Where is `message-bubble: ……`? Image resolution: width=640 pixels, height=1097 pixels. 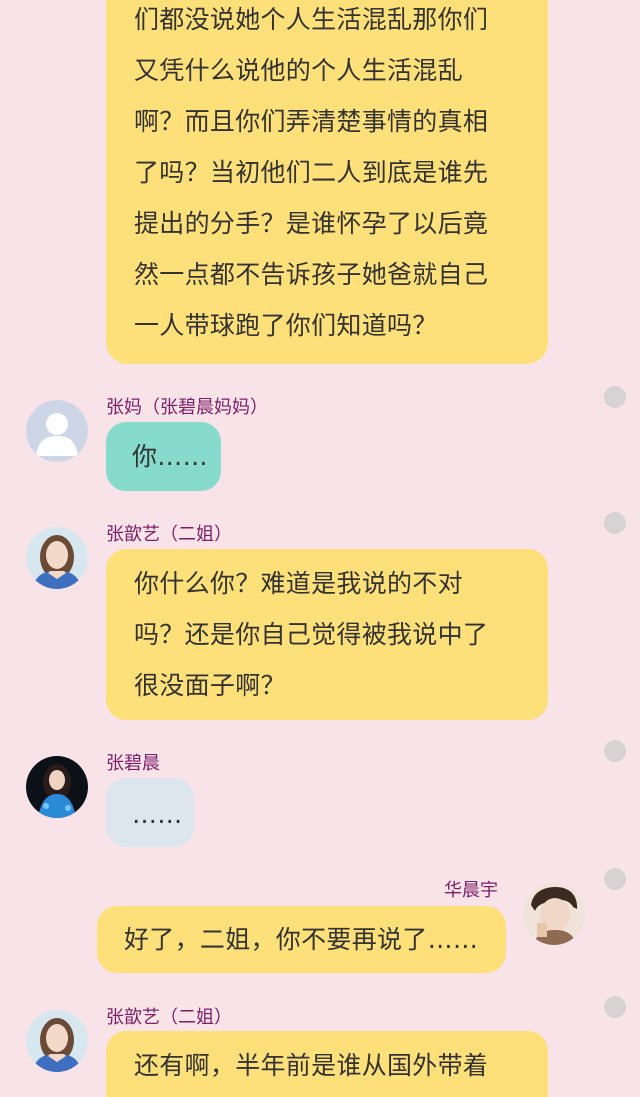 message-bubble: …… is located at coordinates (150, 812).